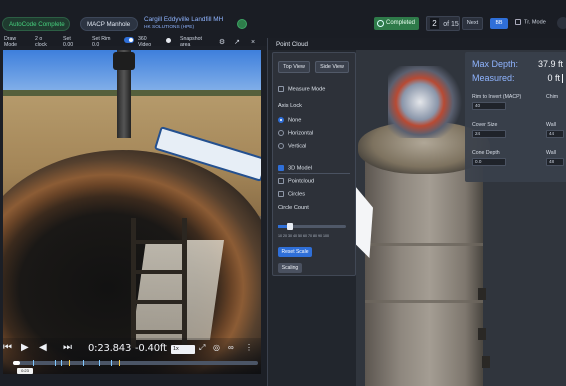  I want to click on tr-mode-checkbox, so click(518, 22).